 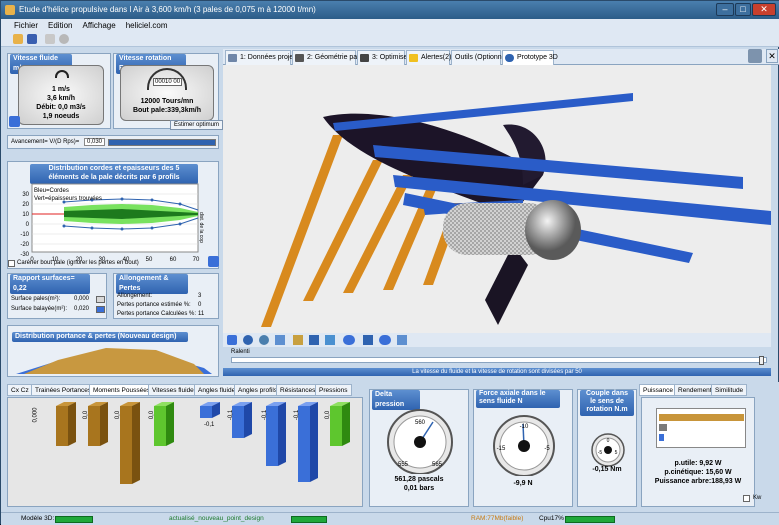 What do you see at coordinates (419, 479) in the screenshot?
I see `pression-pascals: 561,28 pascals` at bounding box center [419, 479].